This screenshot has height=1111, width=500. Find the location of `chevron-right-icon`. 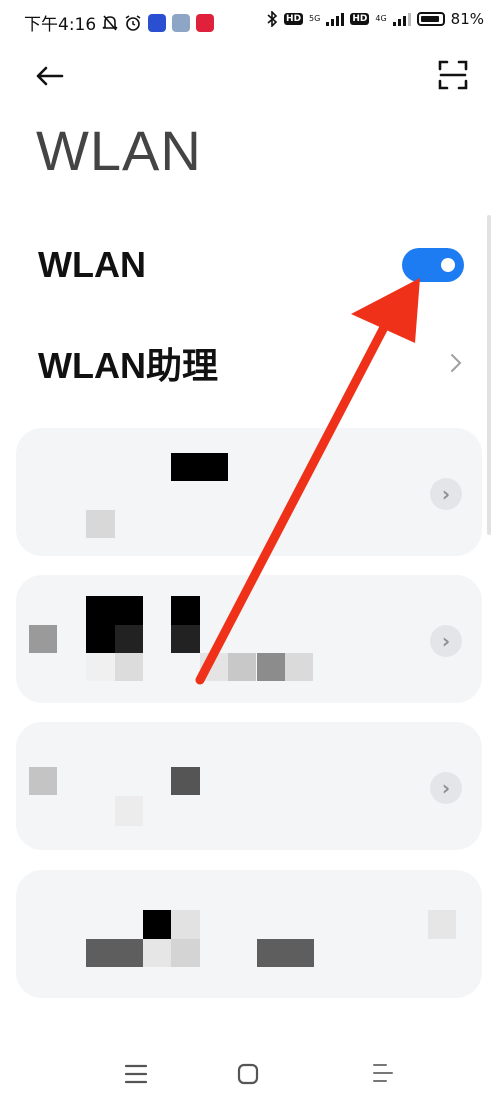

chevron-right-icon is located at coordinates (456, 363).